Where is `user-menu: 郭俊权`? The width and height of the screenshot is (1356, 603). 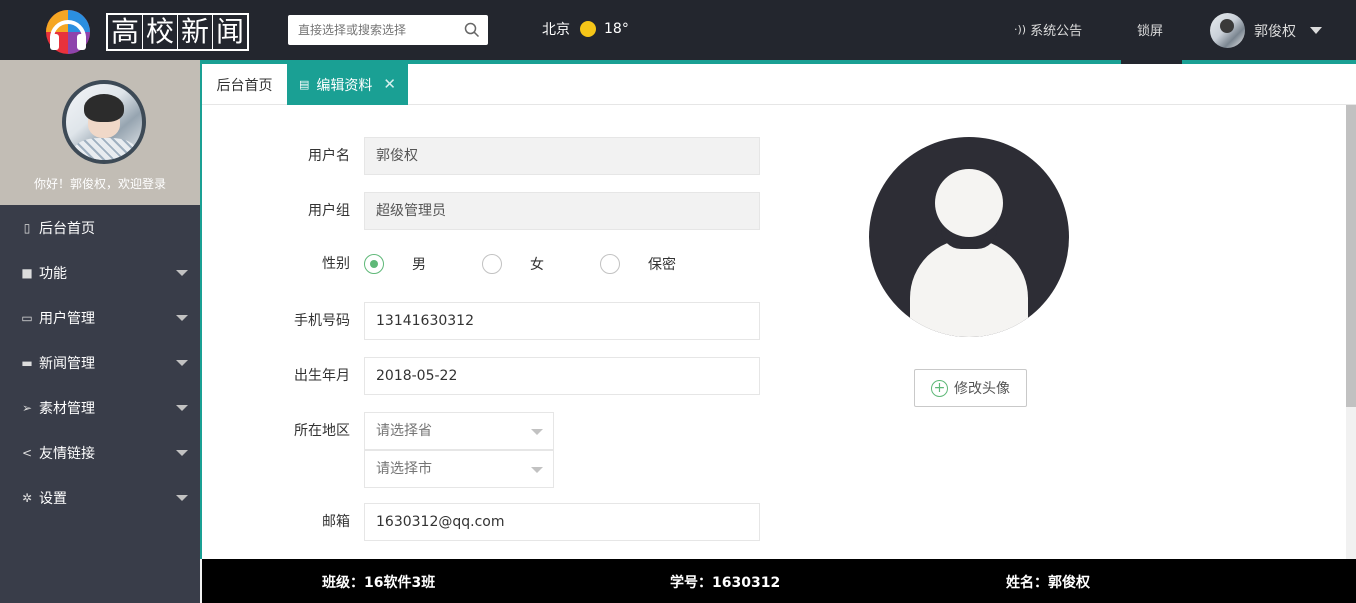
user-menu: 郭俊权 is located at coordinates (1266, 30).